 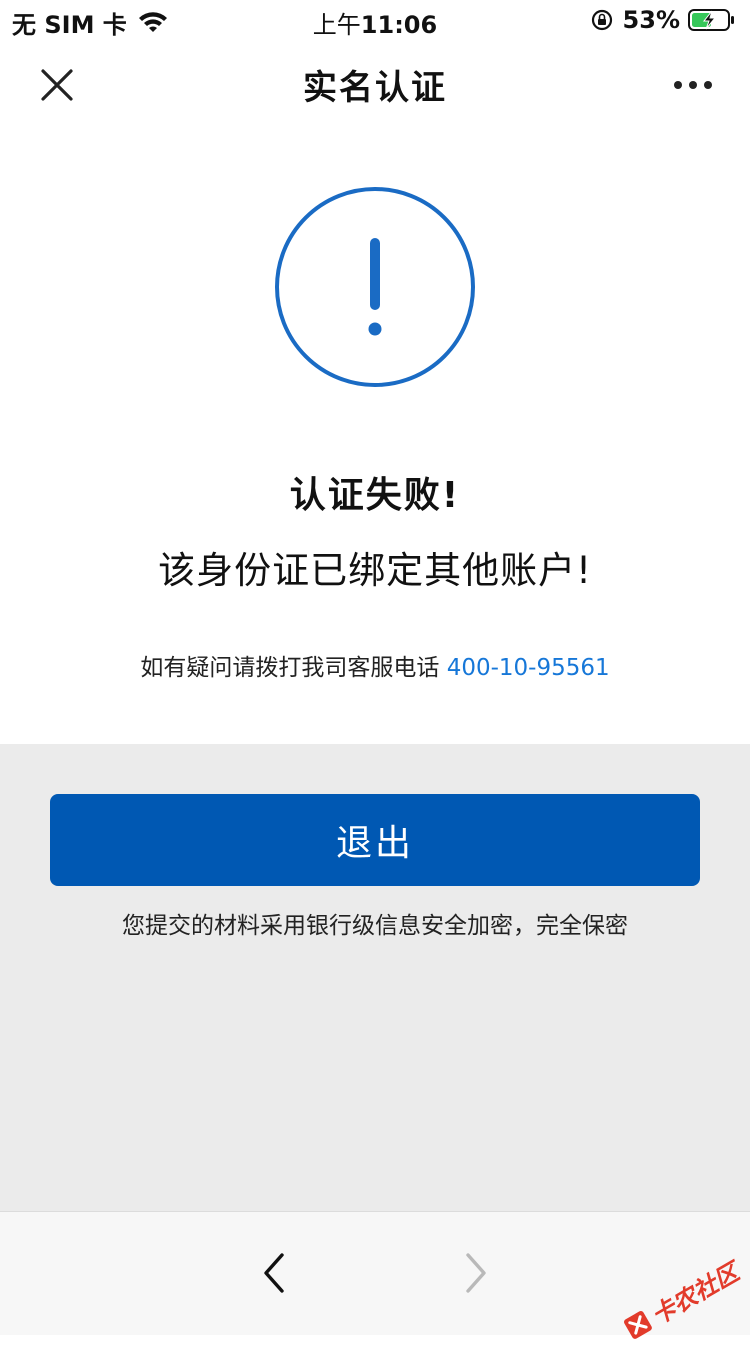 I want to click on contact-line: 如有疑问请拨打我司客服电话 400-10-95561, so click(x=375, y=665).